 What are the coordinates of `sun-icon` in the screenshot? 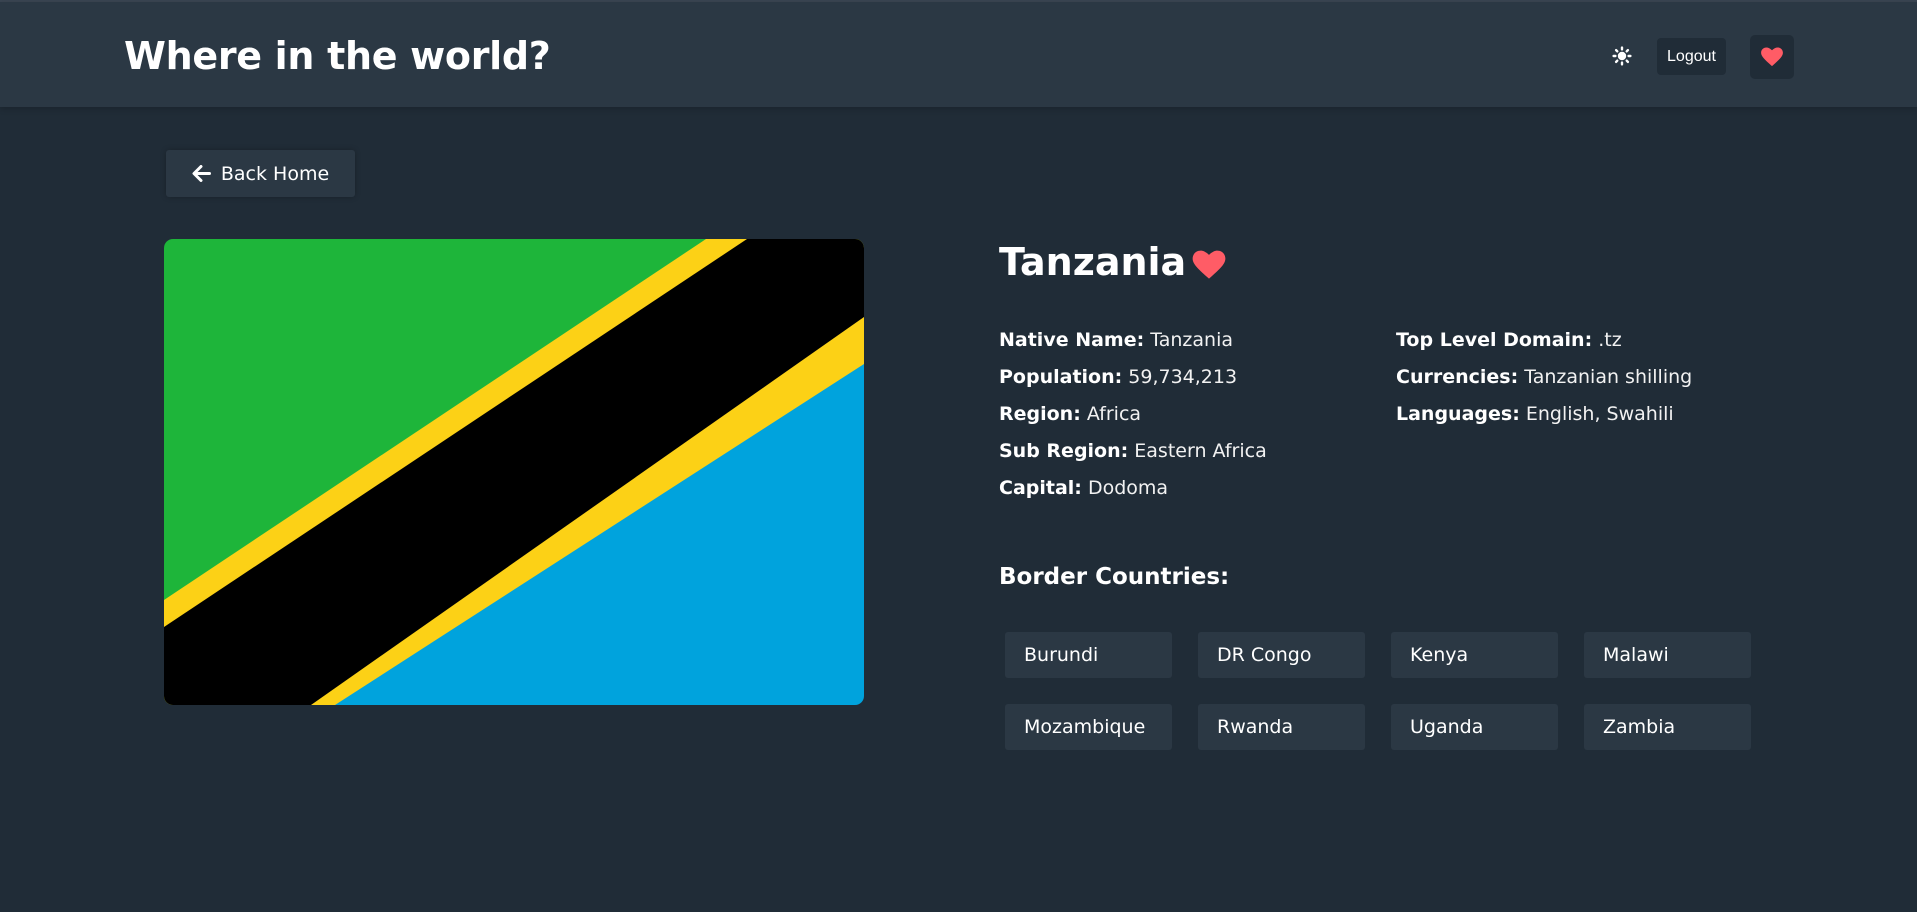 It's located at (1622, 56).